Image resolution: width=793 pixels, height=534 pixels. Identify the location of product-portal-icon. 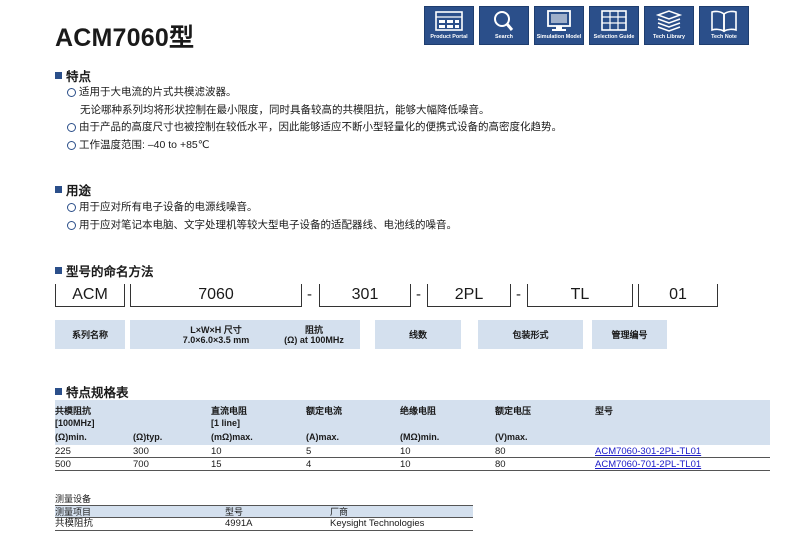
(449, 21).